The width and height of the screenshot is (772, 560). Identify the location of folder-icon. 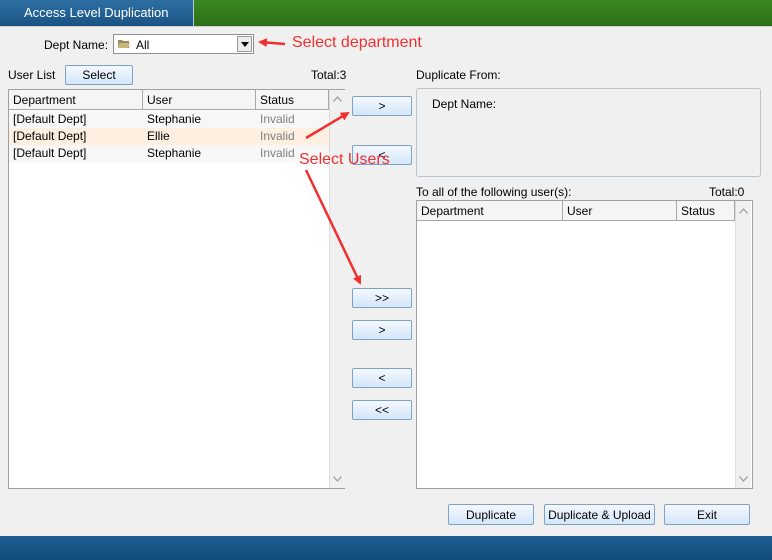
(124, 44).